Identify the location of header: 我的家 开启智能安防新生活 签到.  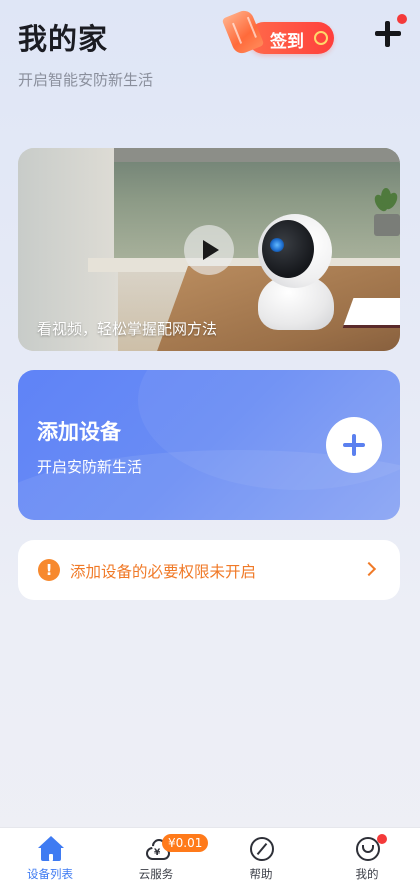
(210, 55).